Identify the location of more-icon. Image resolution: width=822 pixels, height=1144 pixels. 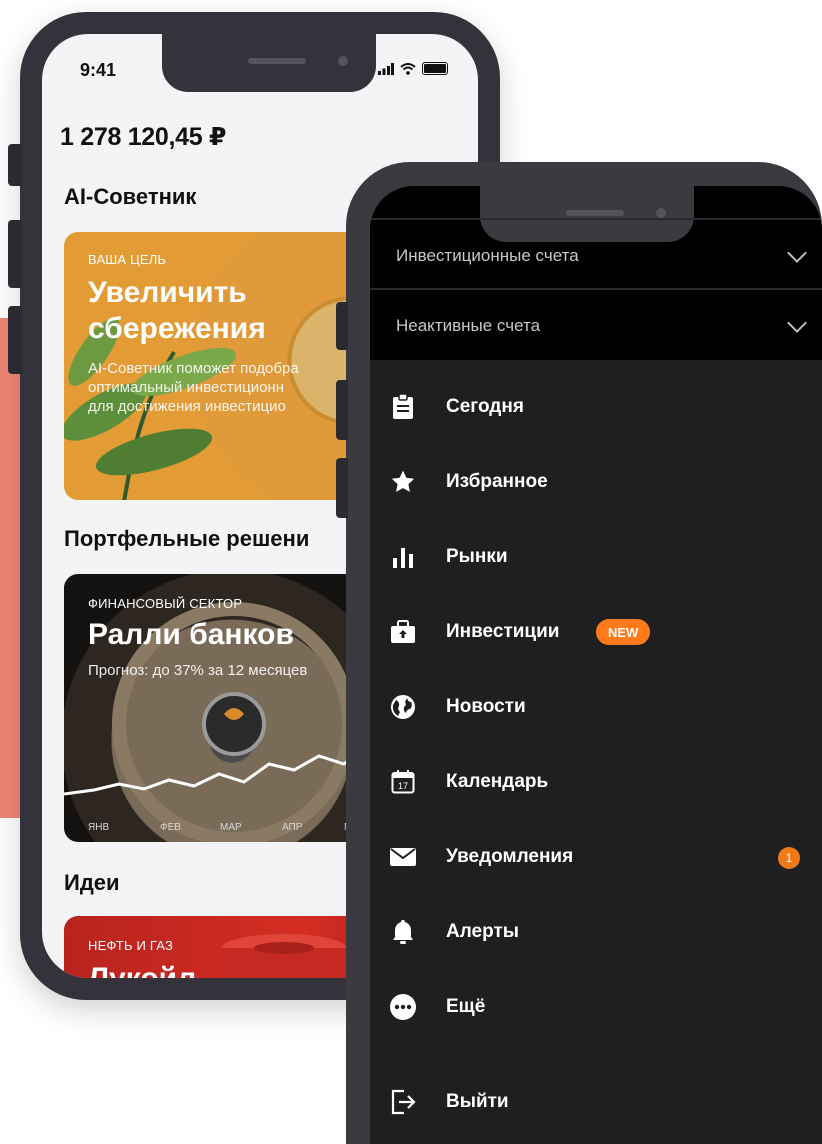
(403, 1007).